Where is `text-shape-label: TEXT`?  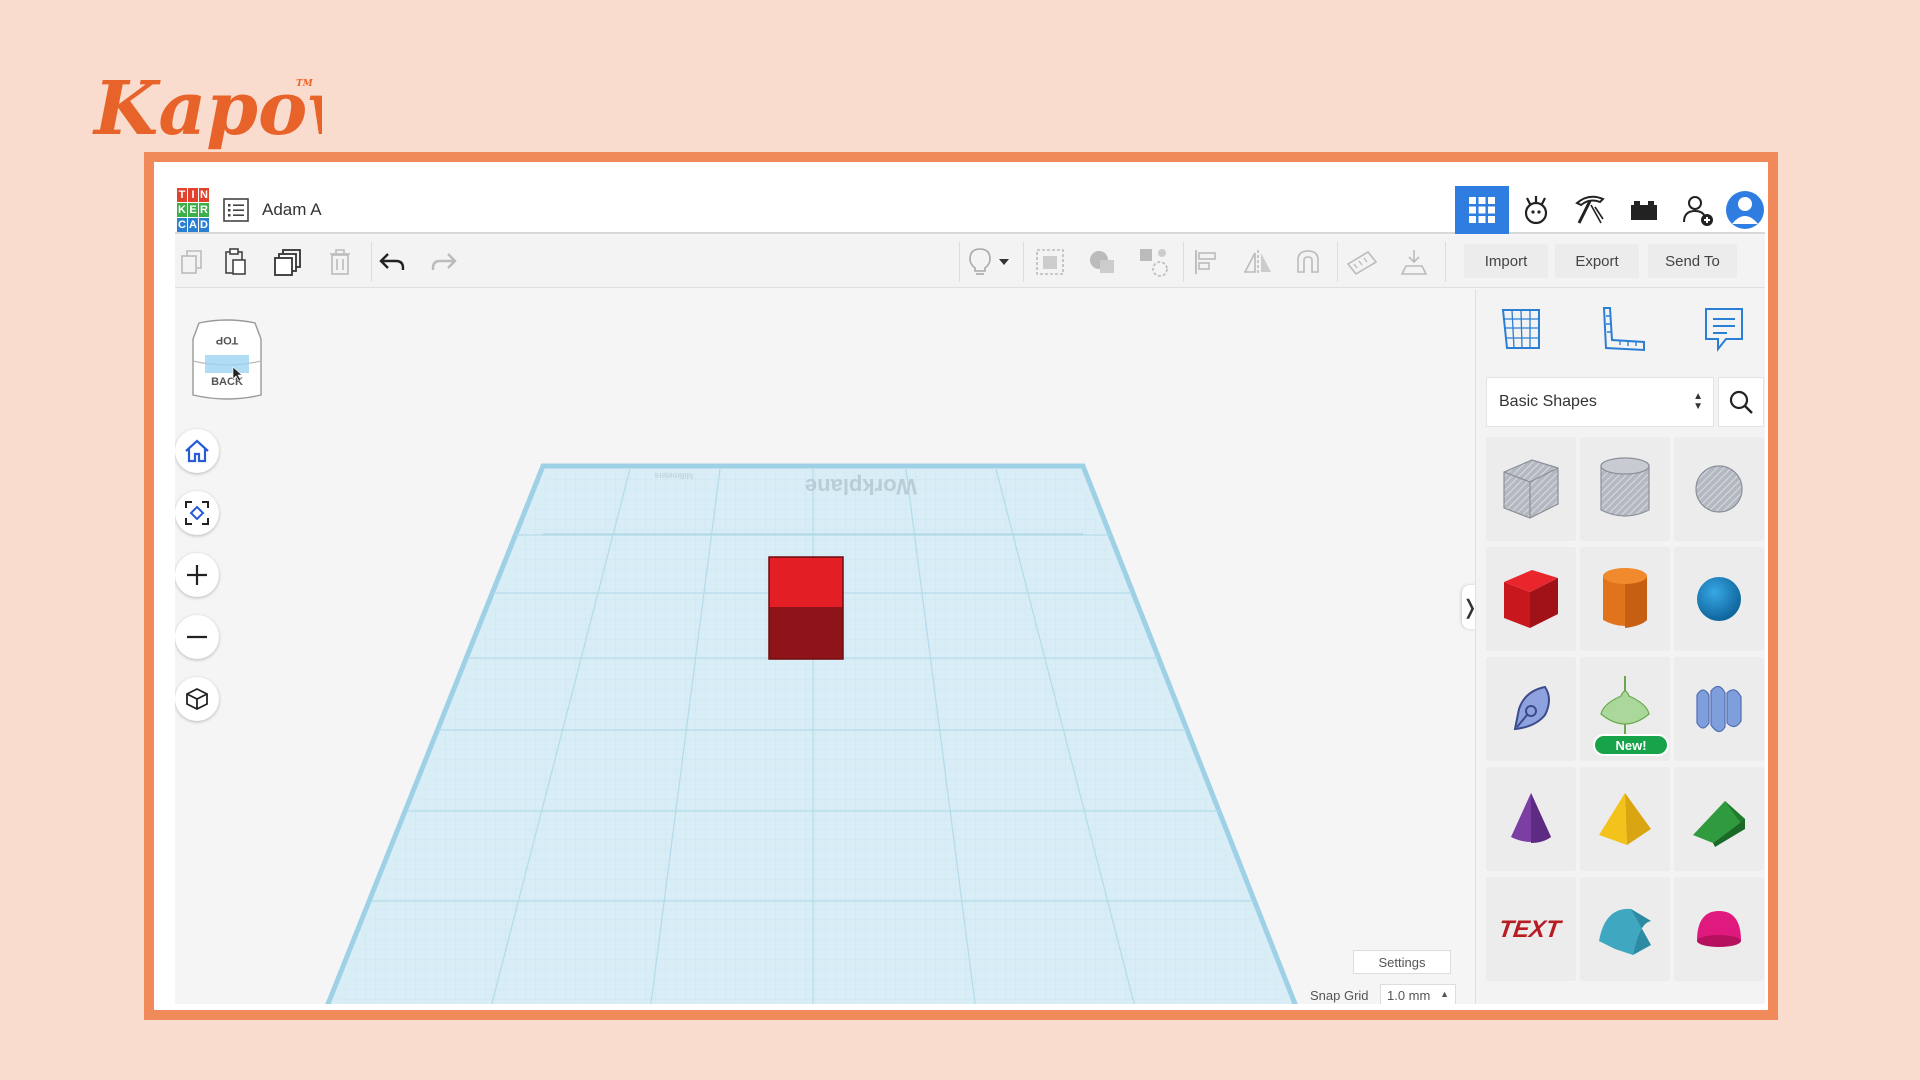 text-shape-label: TEXT is located at coordinates (1531, 929).